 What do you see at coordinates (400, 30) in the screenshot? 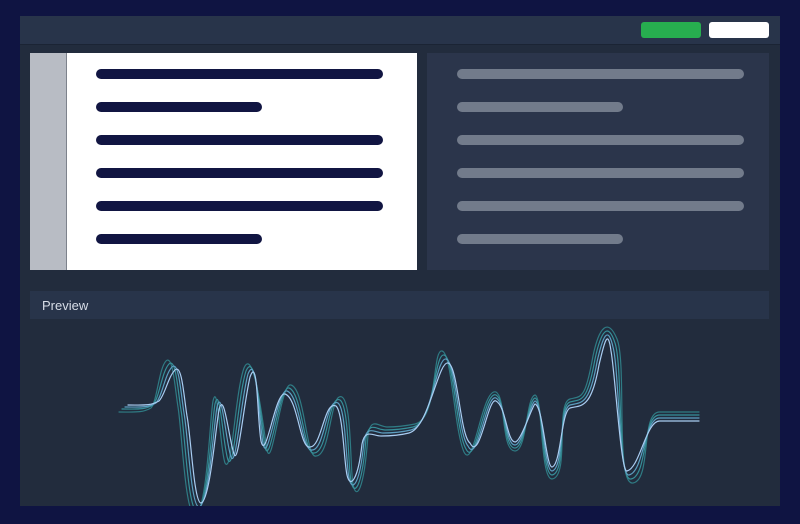
I see `top-toolbar` at bounding box center [400, 30].